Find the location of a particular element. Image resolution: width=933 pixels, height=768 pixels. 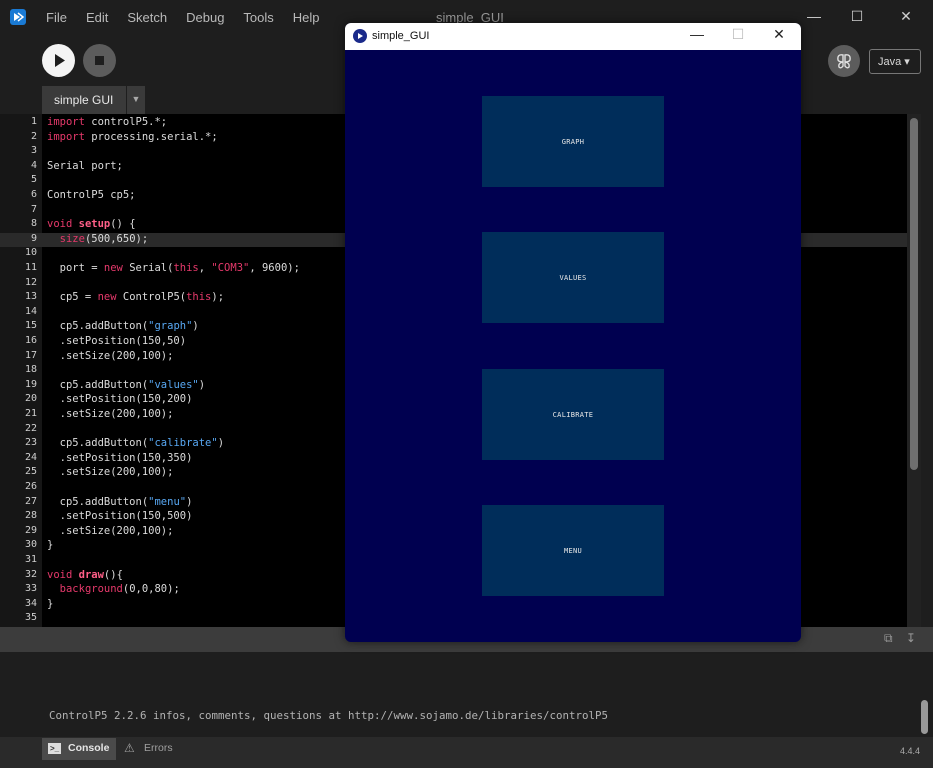

line-number: 31 is located at coordinates (30, 559).